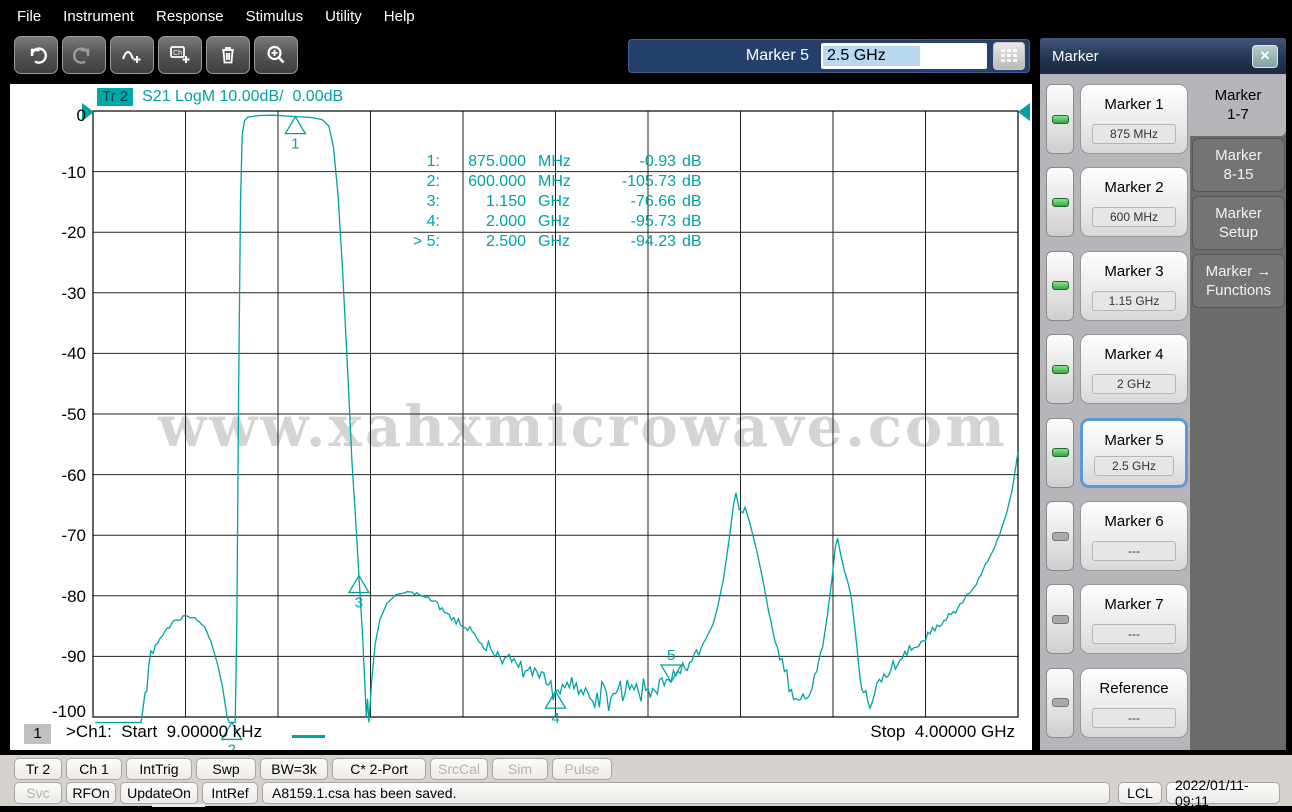  What do you see at coordinates (91, 793) in the screenshot?
I see `status-rfon: RFOn` at bounding box center [91, 793].